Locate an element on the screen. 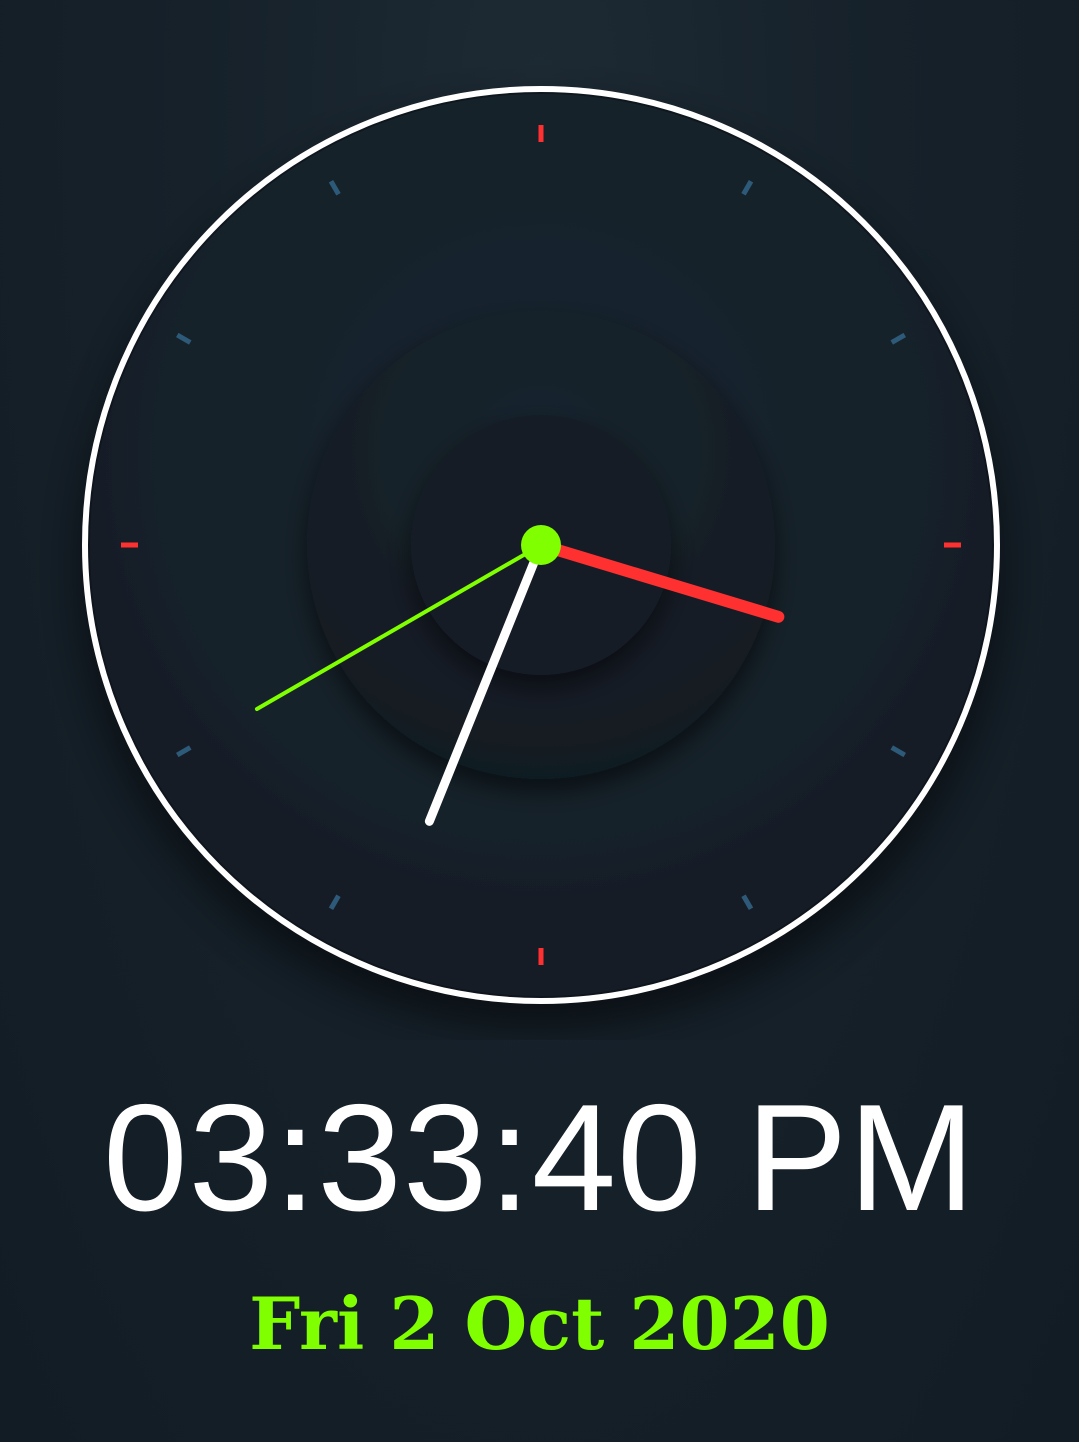 This screenshot has height=1442, width=1079. date-label: Fri 2 Oct 2020 is located at coordinates (539, 1323).